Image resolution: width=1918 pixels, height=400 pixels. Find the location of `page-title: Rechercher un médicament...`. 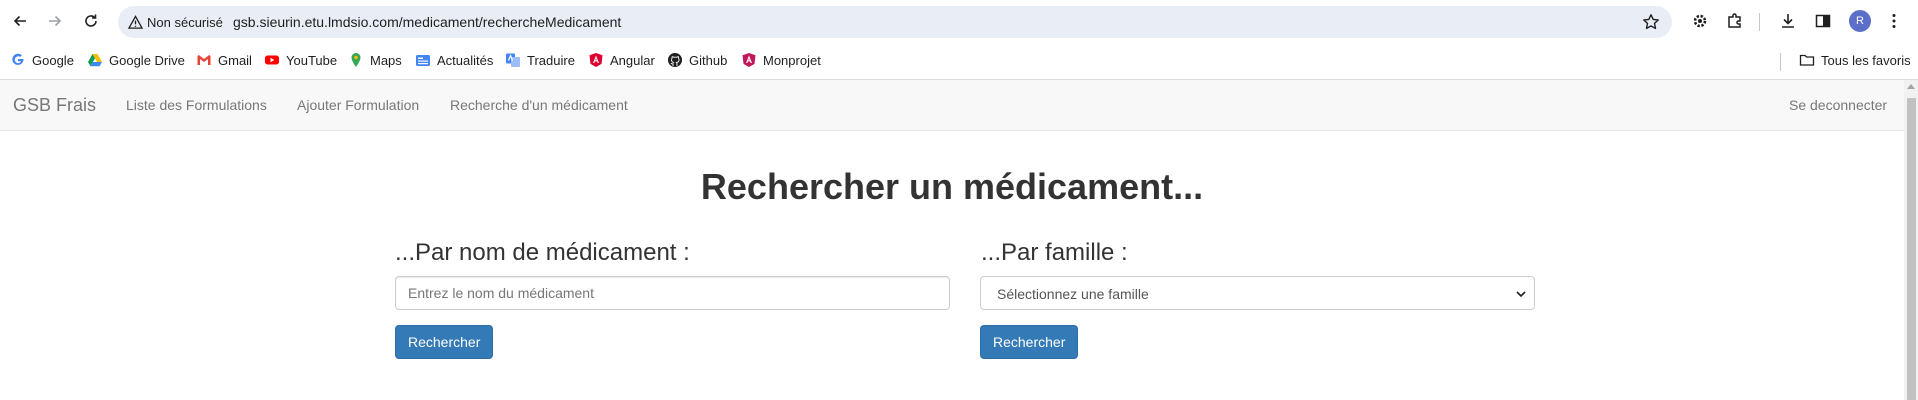

page-title: Rechercher un médicament... is located at coordinates (952, 186).